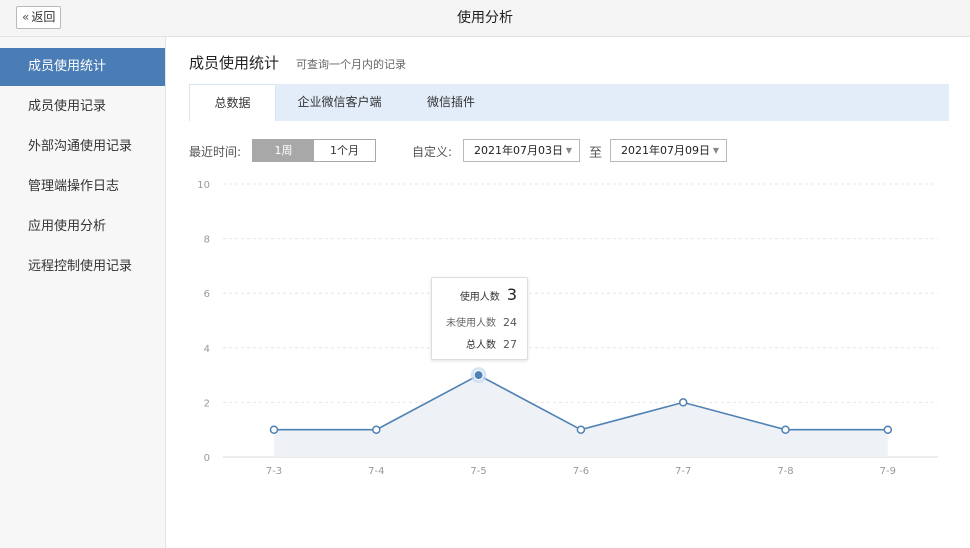  I want to click on series-area, so click(581, 416).